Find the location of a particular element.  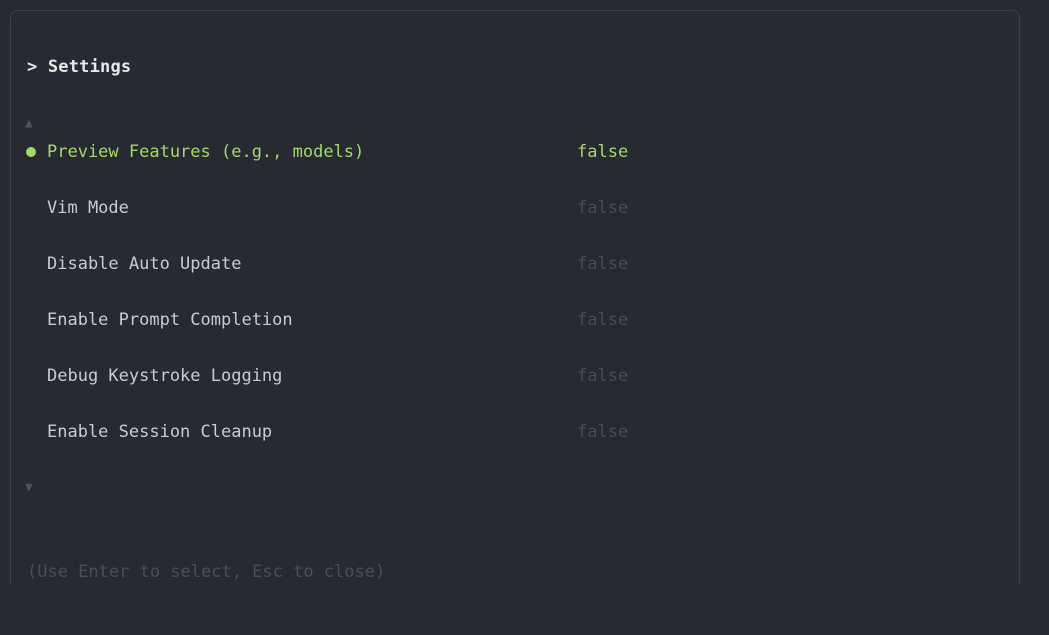

setting-row-enable-prompt-completion: Enable Prompt Completion false is located at coordinates (505, 321).